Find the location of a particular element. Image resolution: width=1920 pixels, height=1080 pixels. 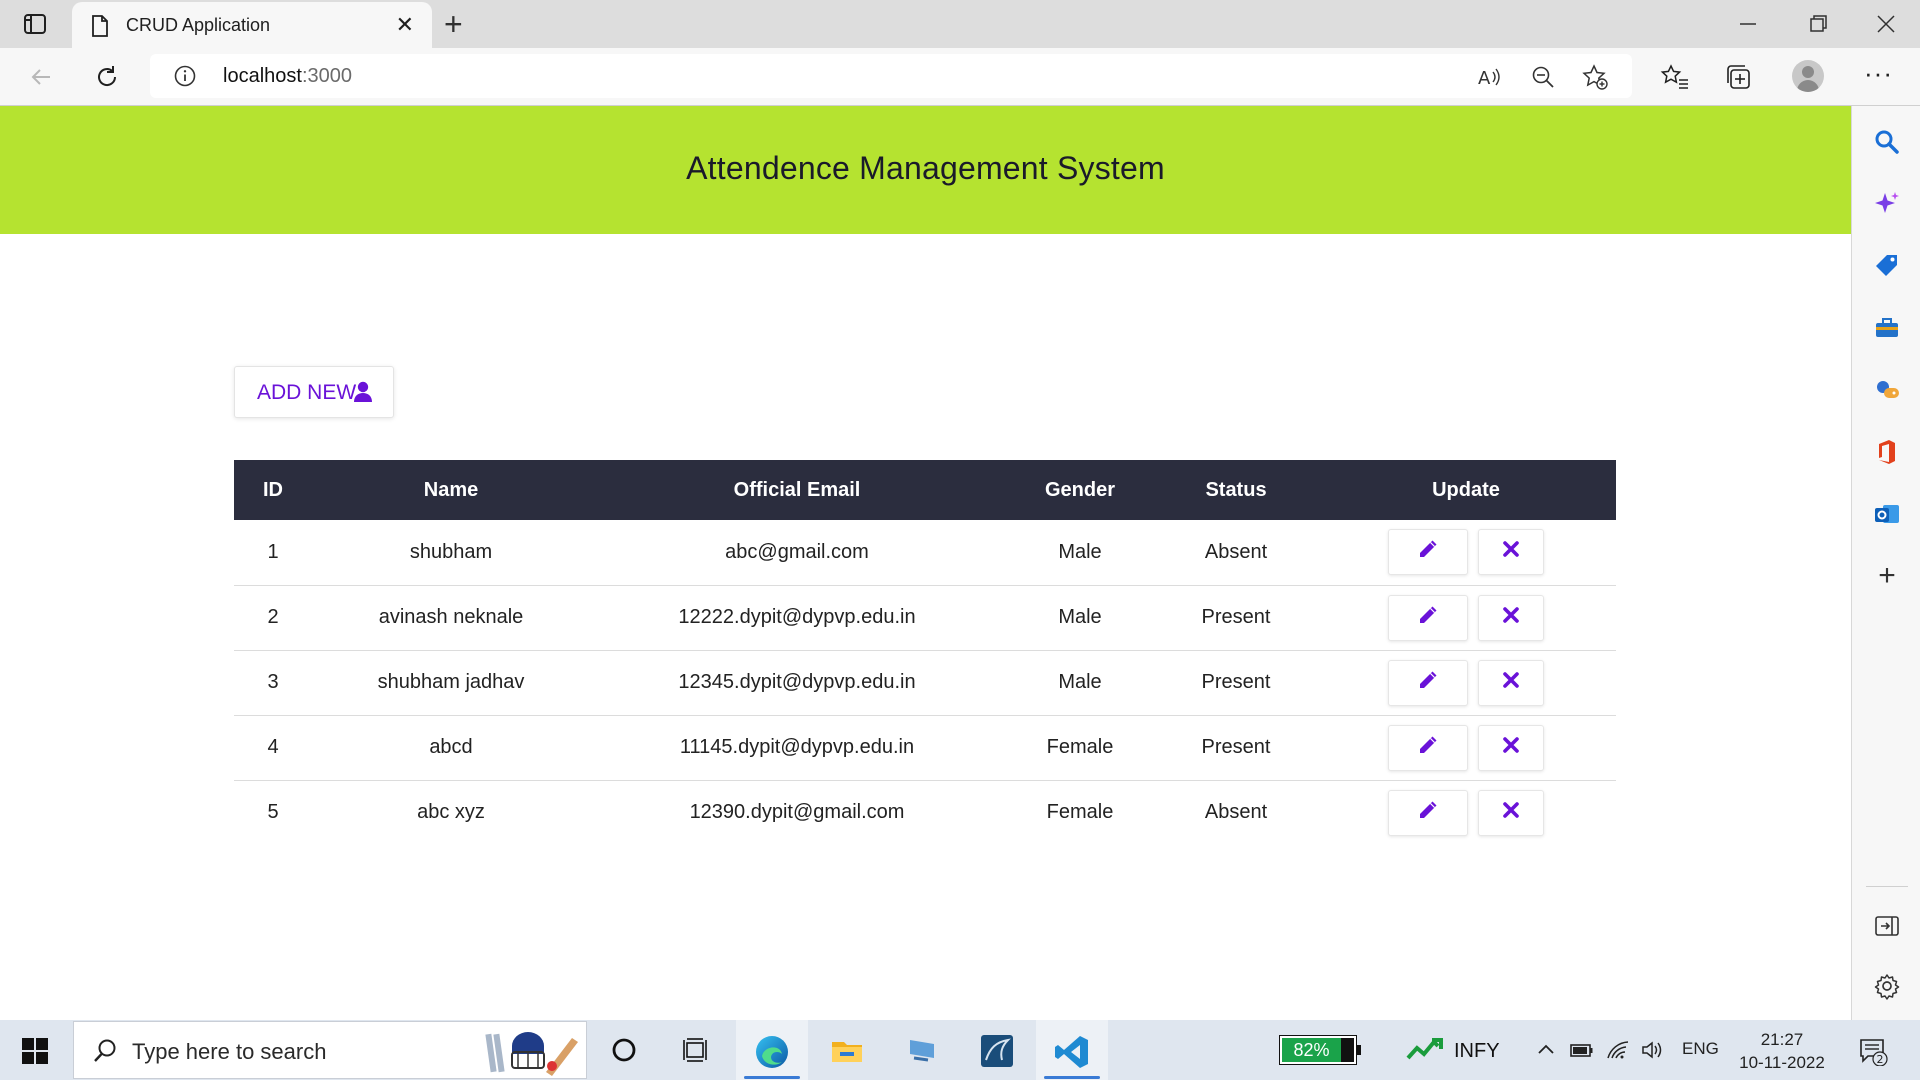

cell-name: shubham is located at coordinates (451, 553).